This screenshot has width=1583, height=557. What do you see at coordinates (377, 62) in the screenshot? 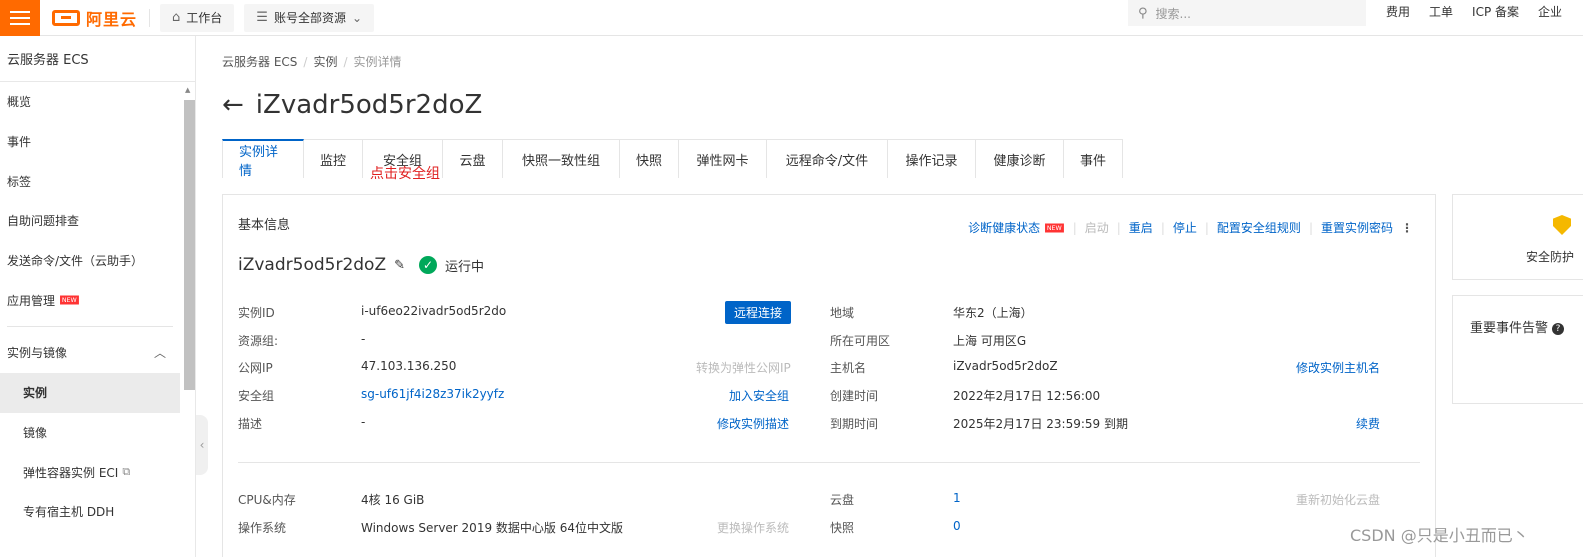
I see `breadcrumb-current: 实例详情` at bounding box center [377, 62].